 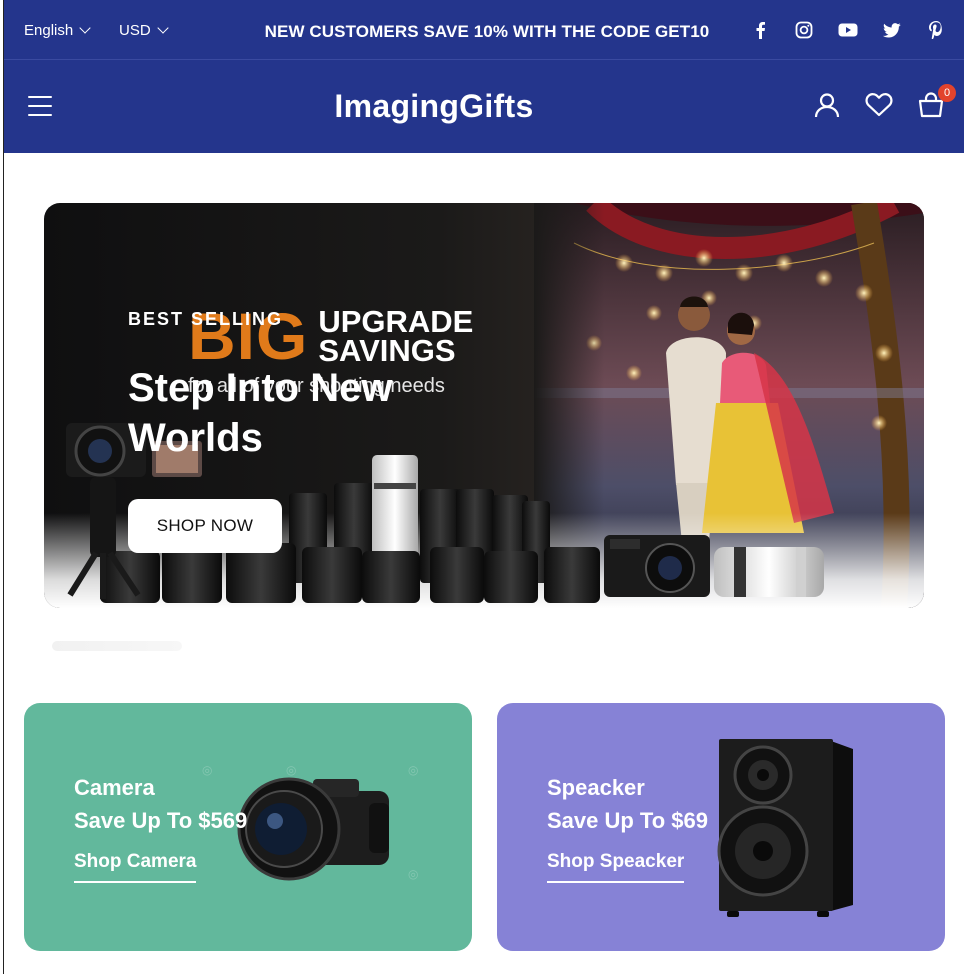 What do you see at coordinates (627, 820) in the screenshot?
I see `speaker-card-subtitle: Save Up To $69` at bounding box center [627, 820].